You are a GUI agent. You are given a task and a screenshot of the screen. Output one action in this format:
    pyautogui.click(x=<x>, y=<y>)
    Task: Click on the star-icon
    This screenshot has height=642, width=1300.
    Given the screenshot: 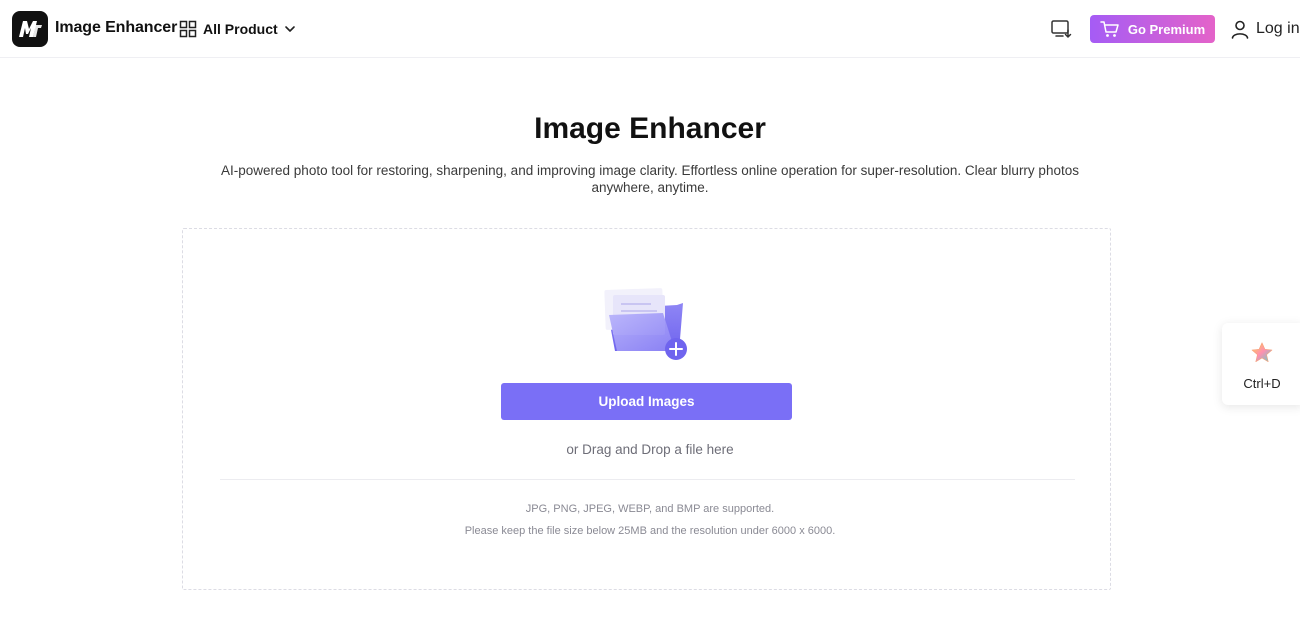 What is the action you would take?
    pyautogui.click(x=1262, y=352)
    